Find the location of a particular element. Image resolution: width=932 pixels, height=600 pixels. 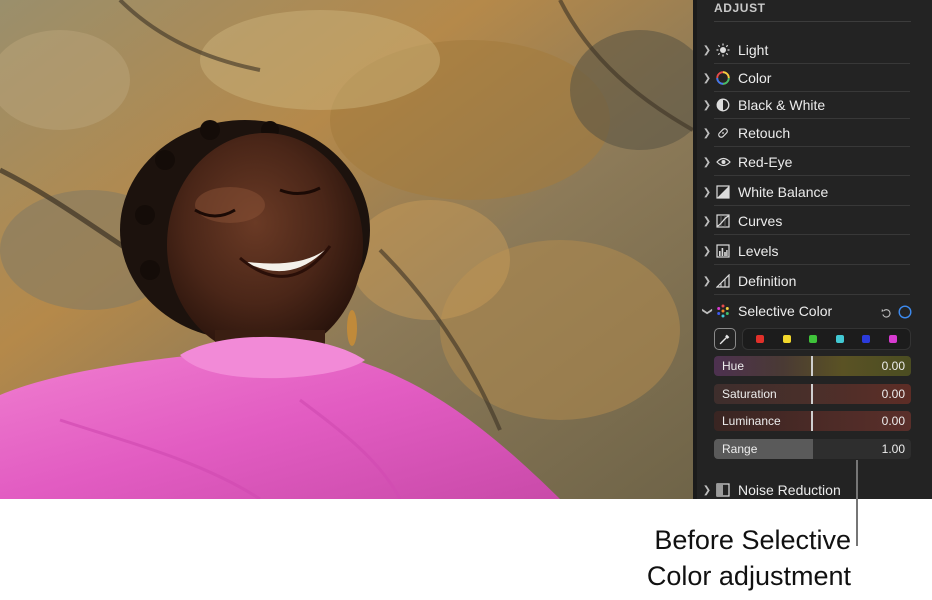

adjust-item-label: Selective Color is located at coordinates (785, 311).